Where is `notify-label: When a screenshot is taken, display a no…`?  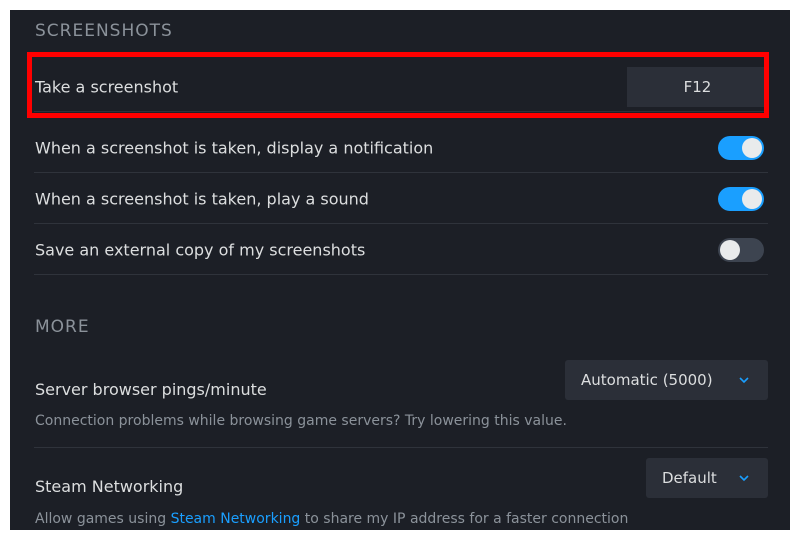 notify-label: When a screenshot is taken, display a no… is located at coordinates (234, 147).